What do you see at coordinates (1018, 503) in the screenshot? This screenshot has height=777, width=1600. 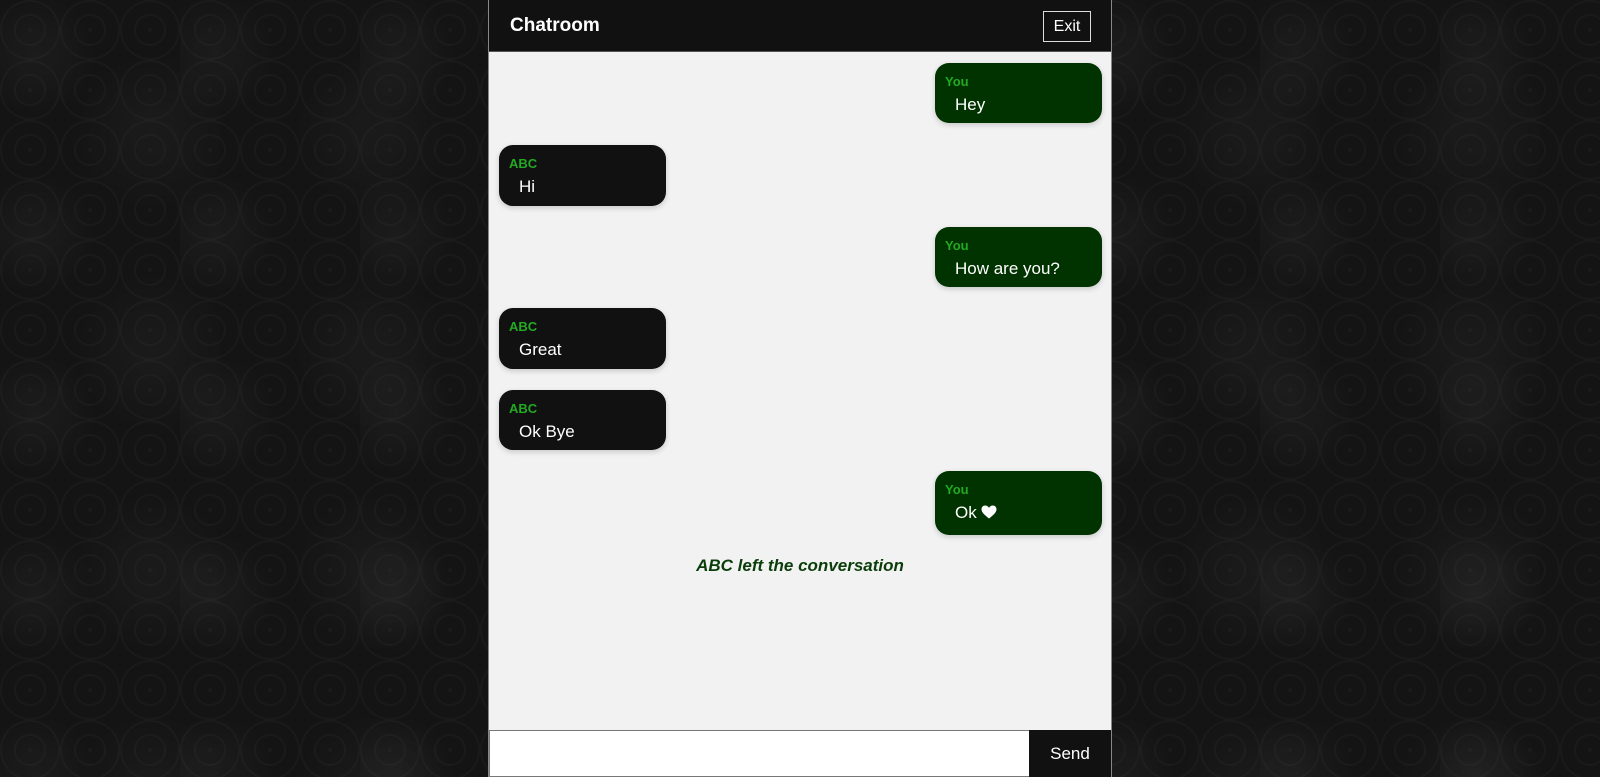 I see `message-bubble-outgoing: You Ok` at bounding box center [1018, 503].